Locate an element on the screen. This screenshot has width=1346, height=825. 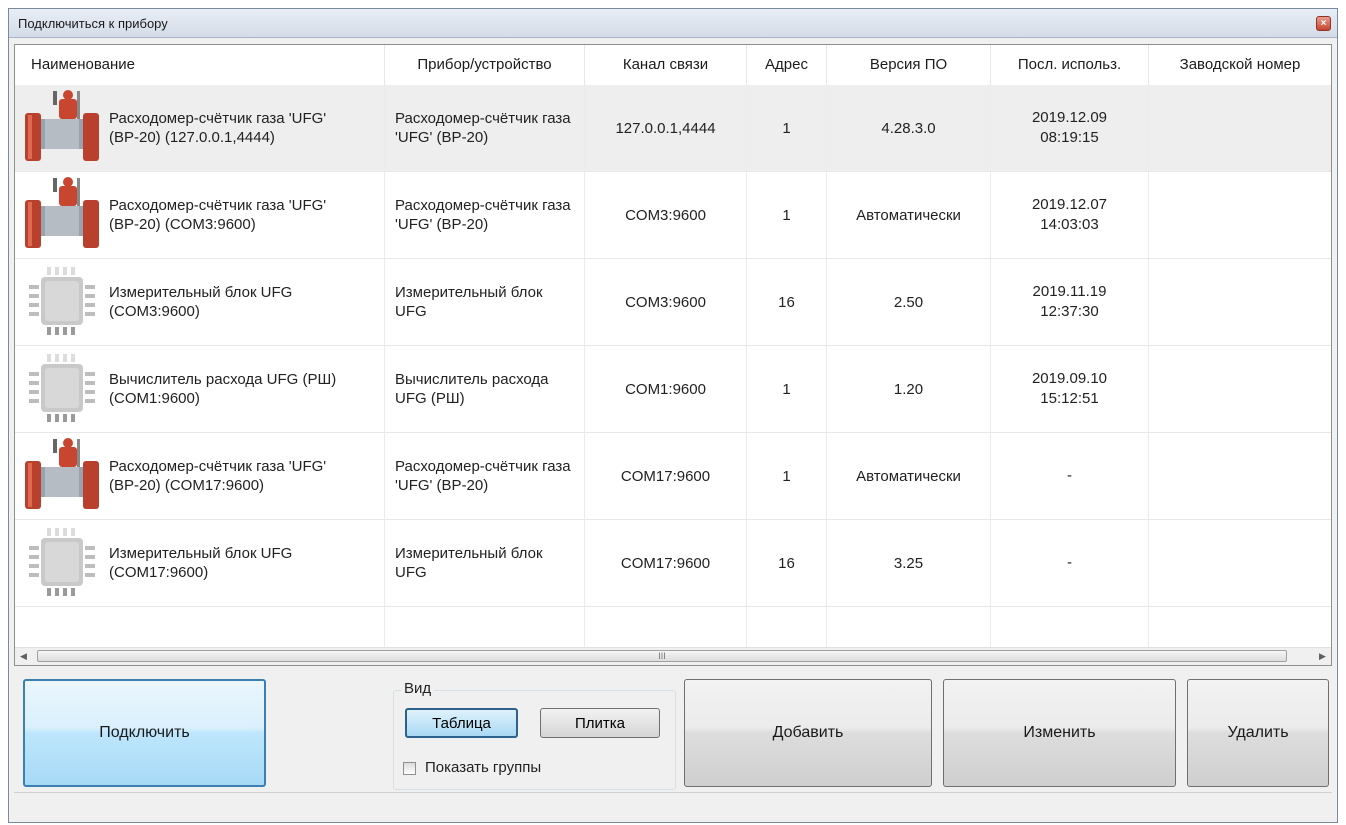
add-button: Добавить is located at coordinates (808, 733).